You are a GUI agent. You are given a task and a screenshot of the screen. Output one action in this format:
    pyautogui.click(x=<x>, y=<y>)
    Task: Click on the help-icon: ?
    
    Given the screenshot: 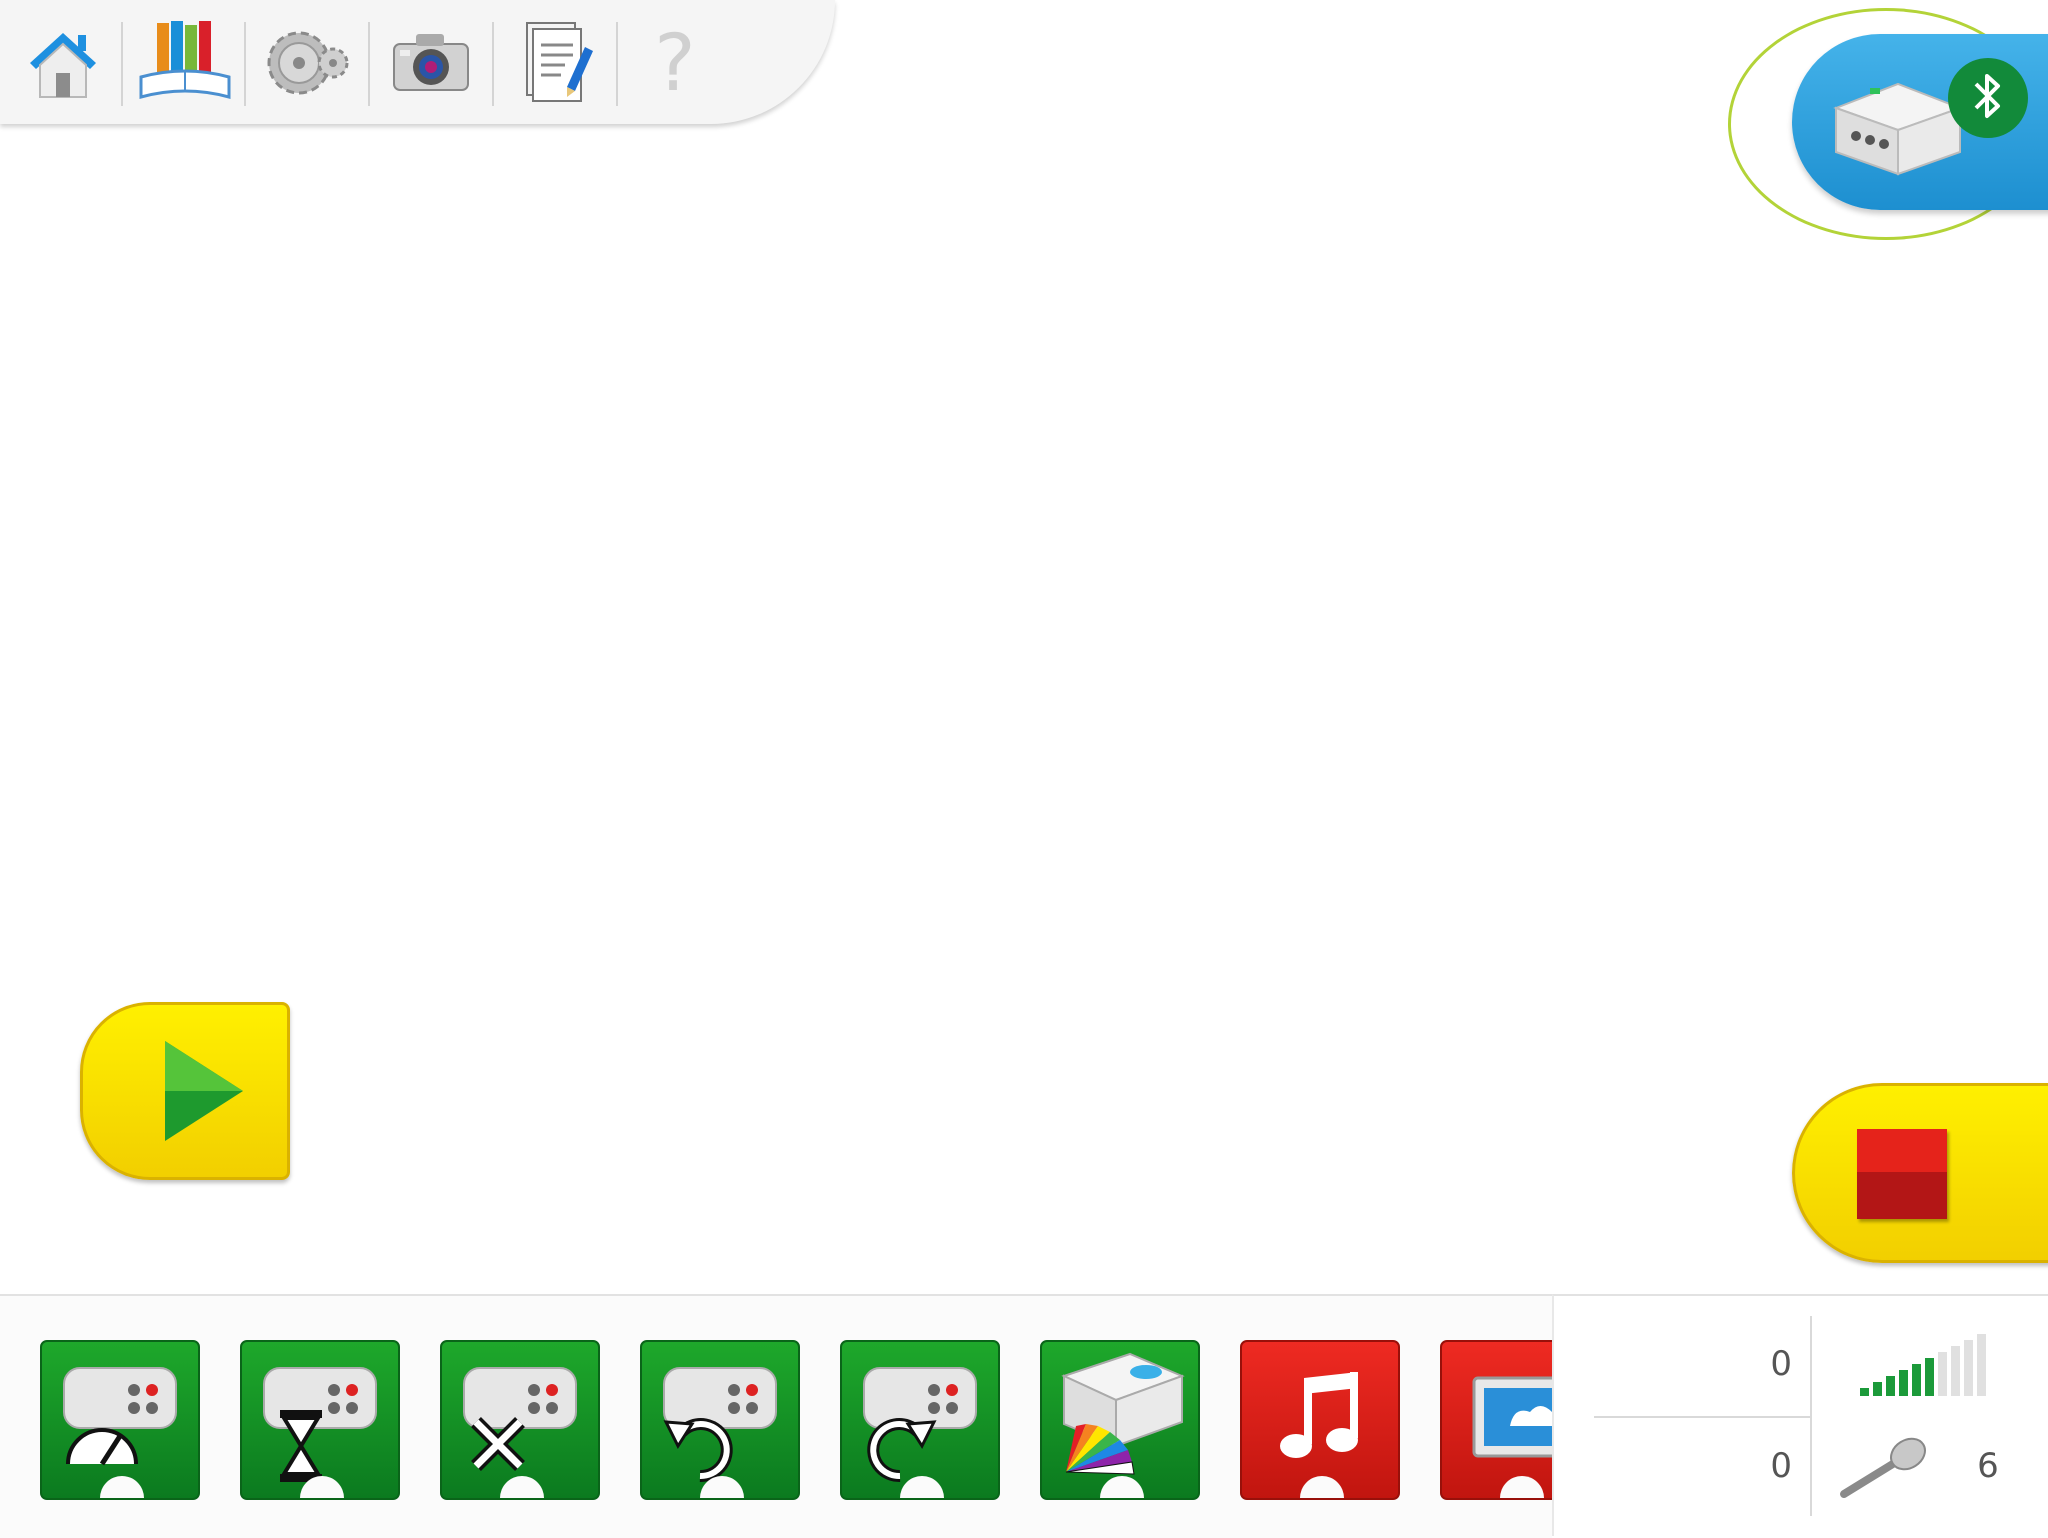 What is the action you would take?
    pyautogui.click(x=675, y=64)
    